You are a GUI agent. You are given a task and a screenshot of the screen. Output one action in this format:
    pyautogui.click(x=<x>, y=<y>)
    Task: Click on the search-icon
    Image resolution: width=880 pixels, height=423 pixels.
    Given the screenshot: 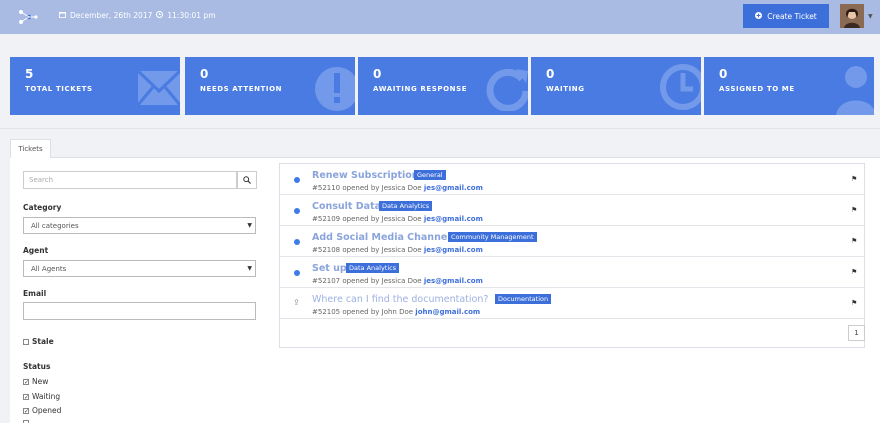 What is the action you would take?
    pyautogui.click(x=247, y=180)
    